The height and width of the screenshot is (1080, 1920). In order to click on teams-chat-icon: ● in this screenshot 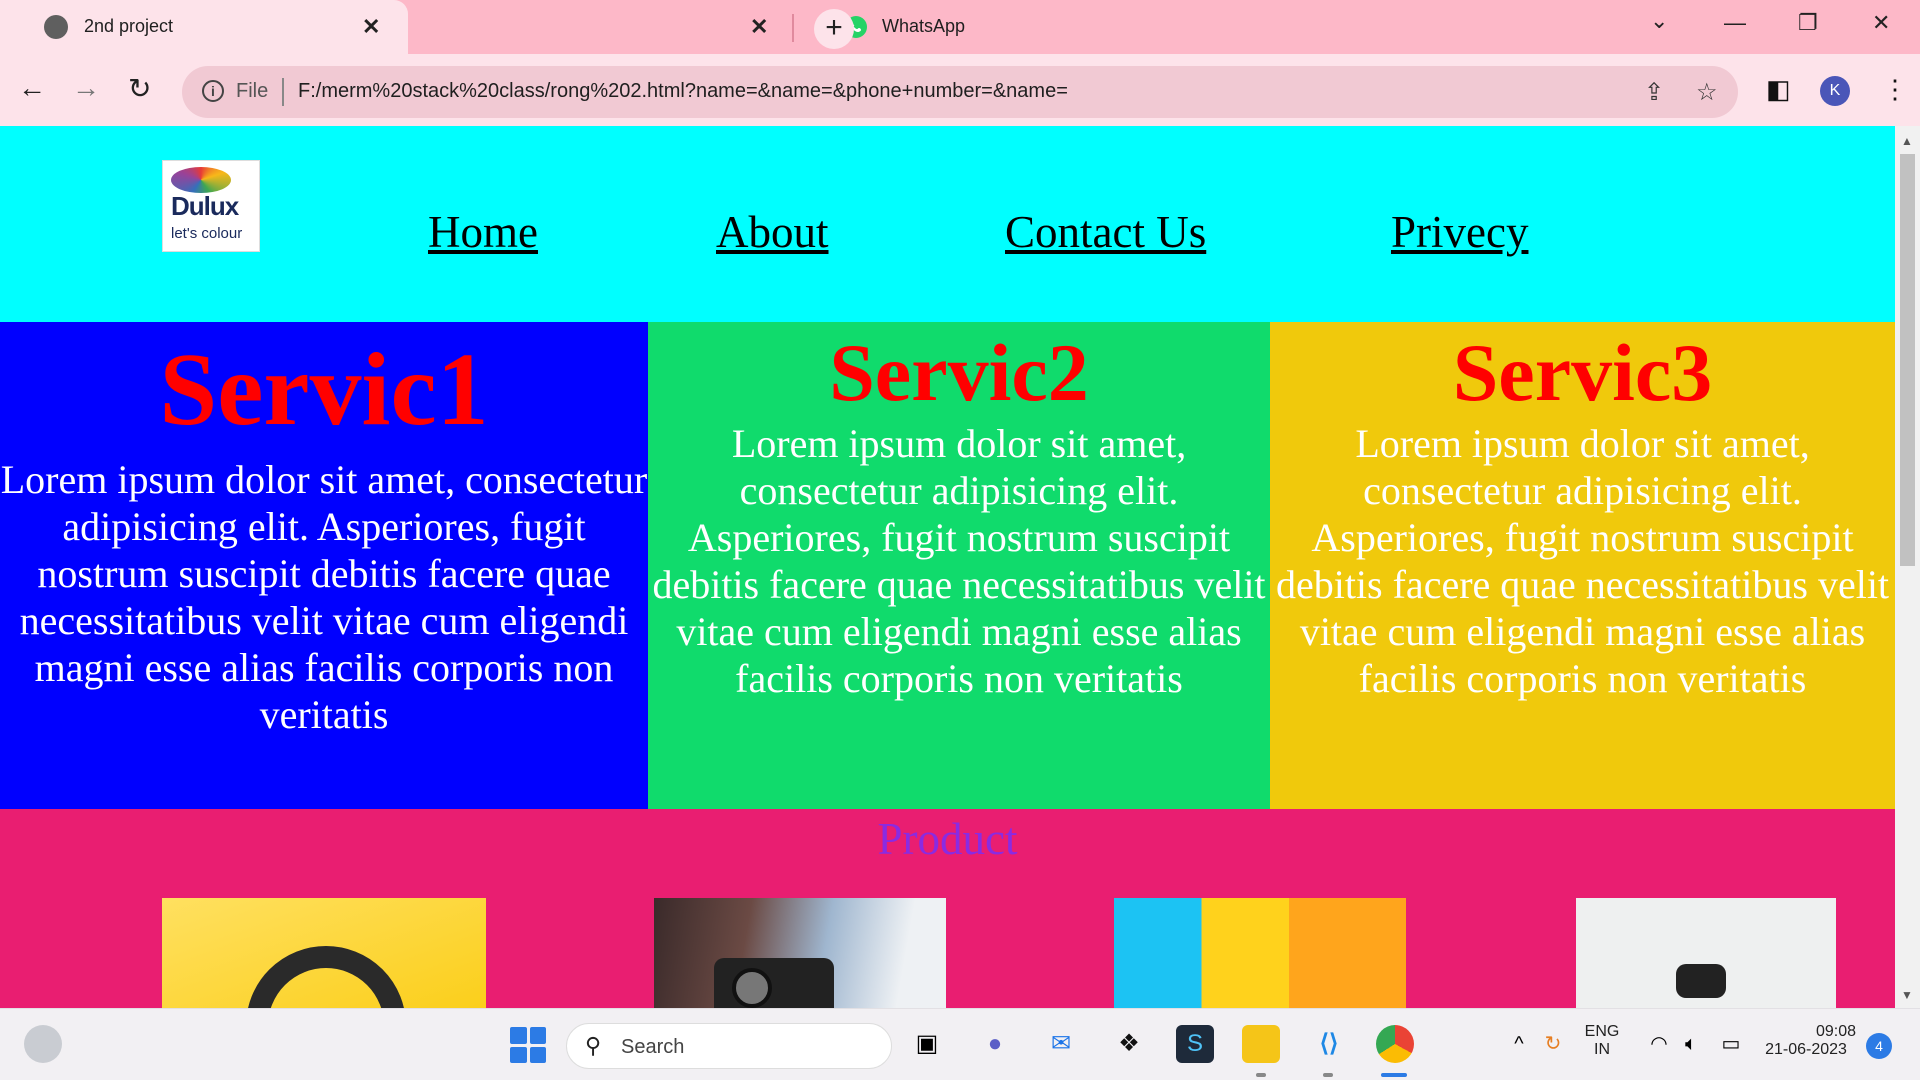, I will do `click(995, 1044)`.